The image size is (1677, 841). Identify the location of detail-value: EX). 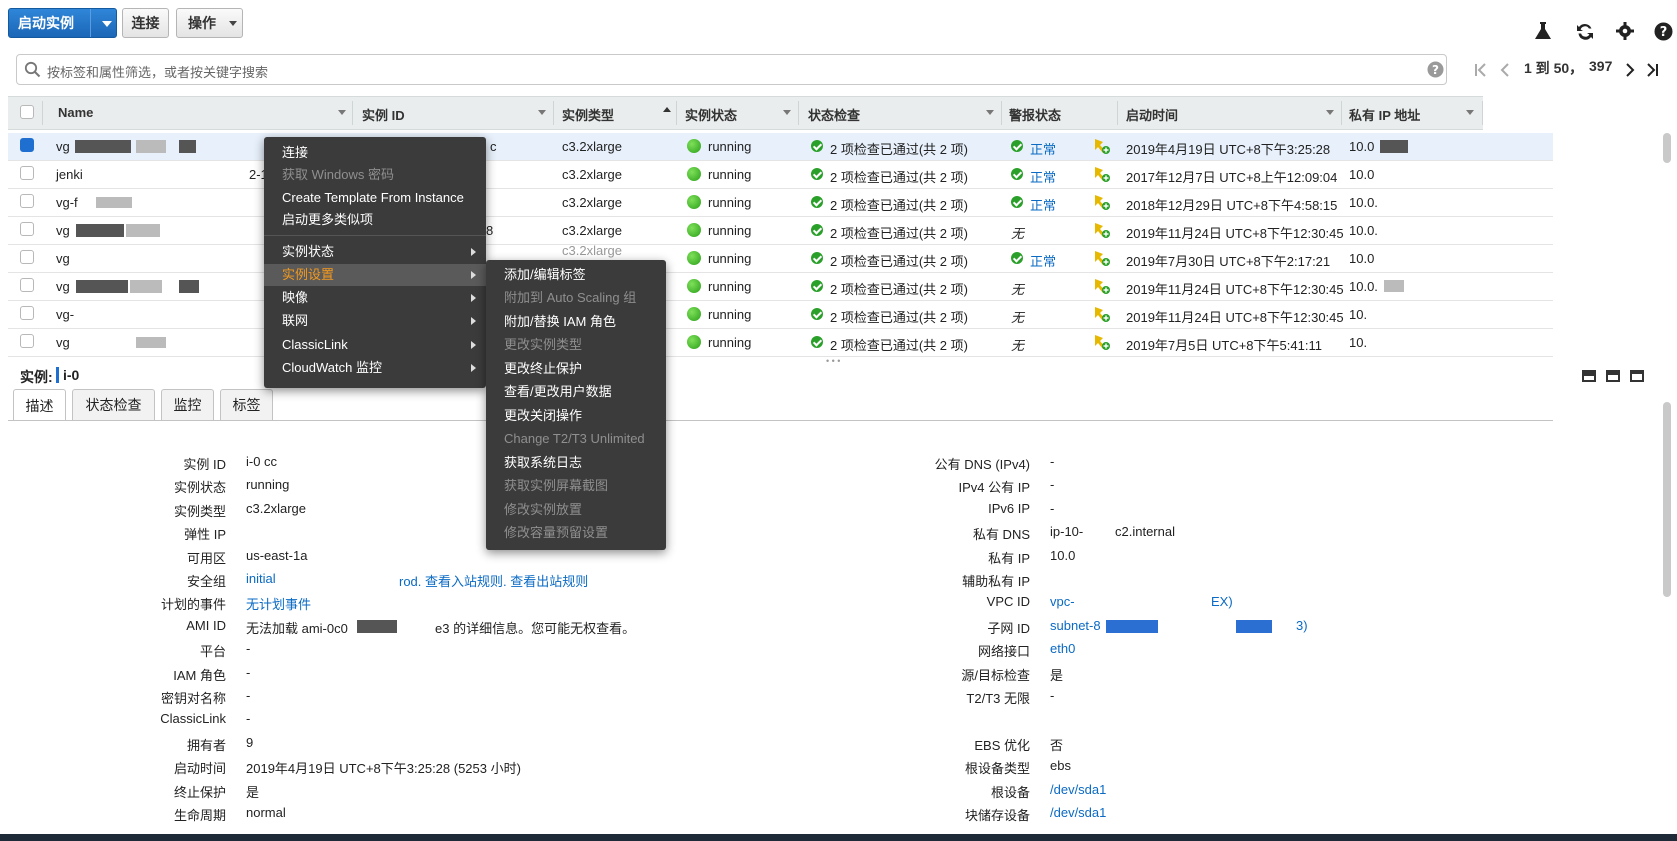
(1222, 601).